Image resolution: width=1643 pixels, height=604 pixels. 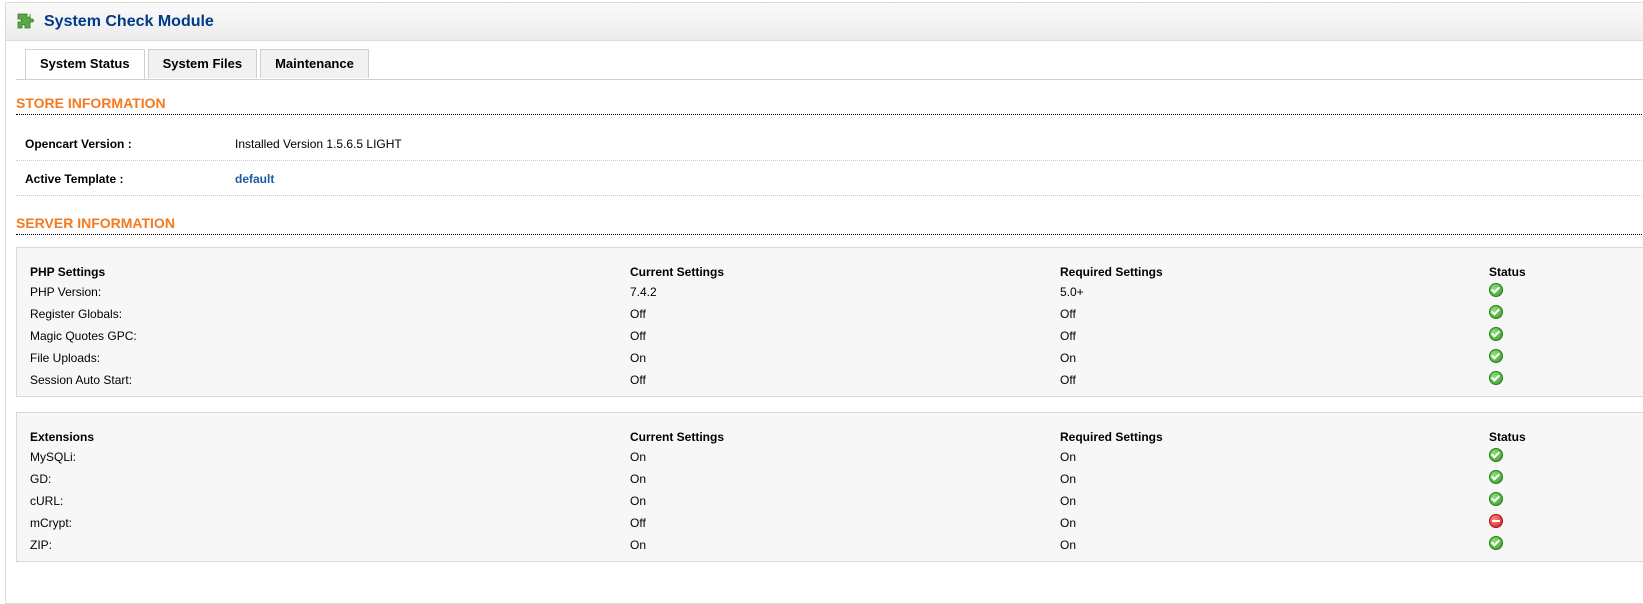 What do you see at coordinates (677, 437) in the screenshot?
I see `extensions-header-current: Current Settings` at bounding box center [677, 437].